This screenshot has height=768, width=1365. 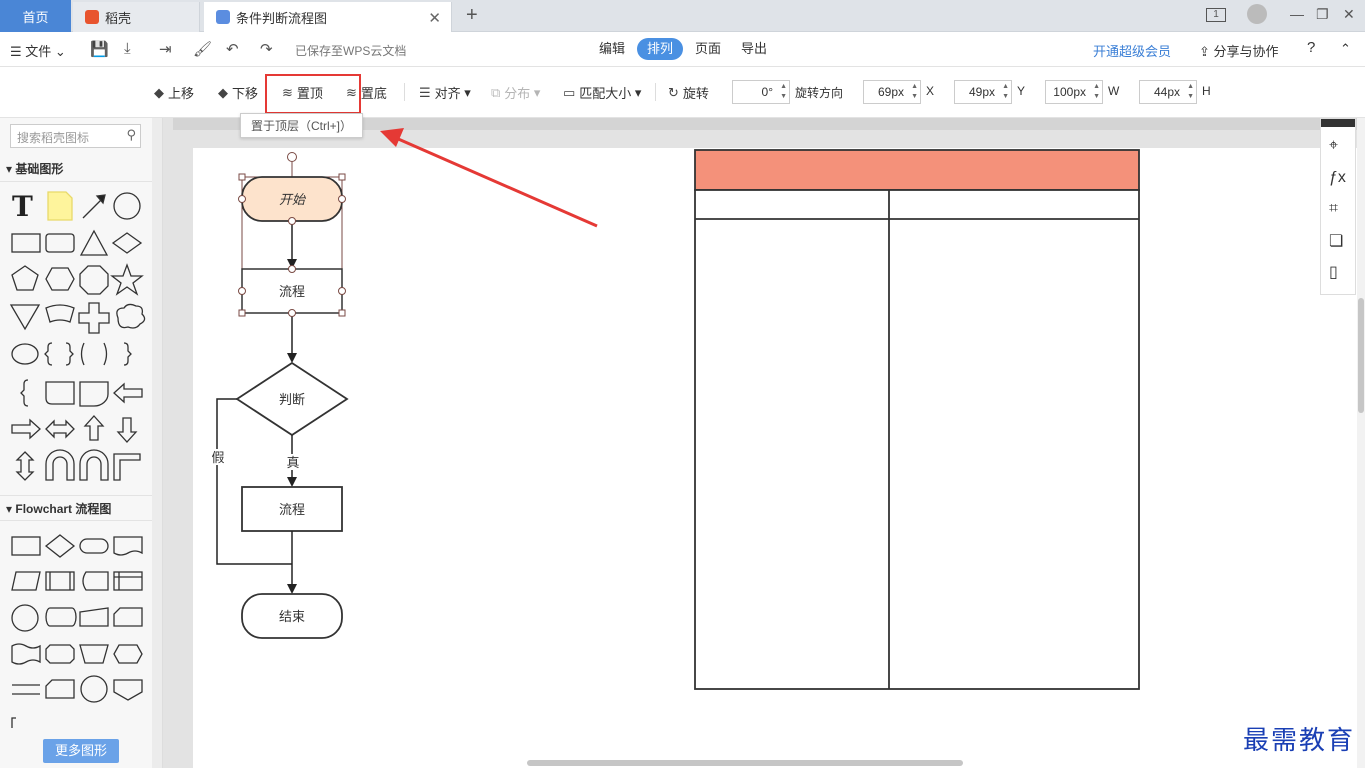 What do you see at coordinates (292, 462) in the screenshot?
I see `true-label: 真` at bounding box center [292, 462].